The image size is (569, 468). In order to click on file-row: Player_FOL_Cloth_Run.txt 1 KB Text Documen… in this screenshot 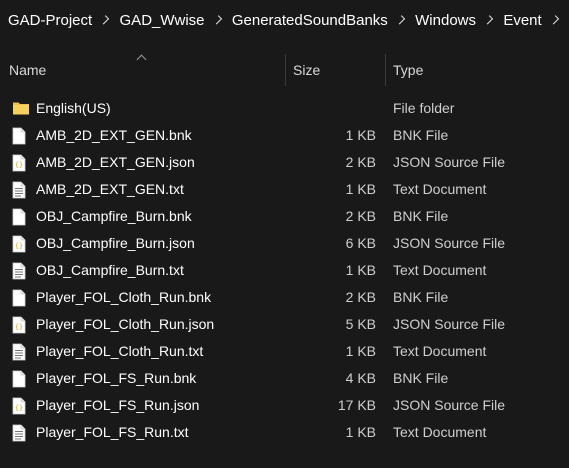, I will do `click(284, 351)`.